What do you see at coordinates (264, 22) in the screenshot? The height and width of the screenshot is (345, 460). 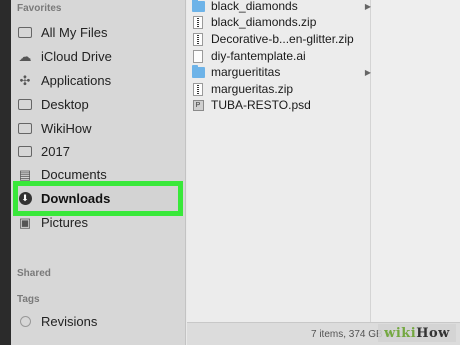 I see `file-name: black_diamonds.zip` at bounding box center [264, 22].